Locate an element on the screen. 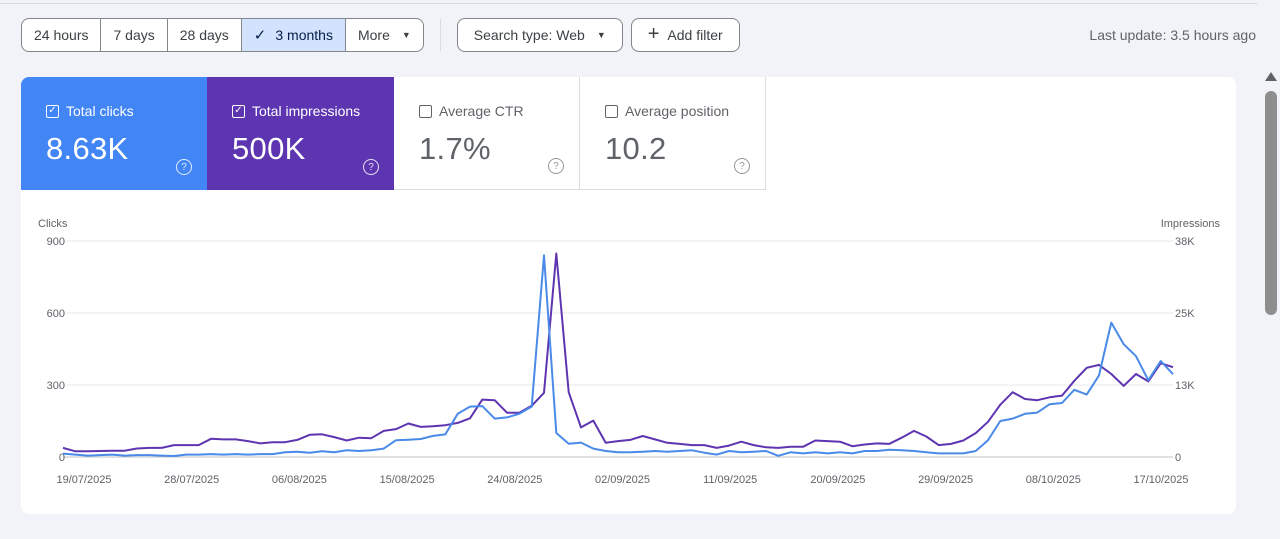 The width and height of the screenshot is (1280, 539). check-icon: ✓ is located at coordinates (260, 35).